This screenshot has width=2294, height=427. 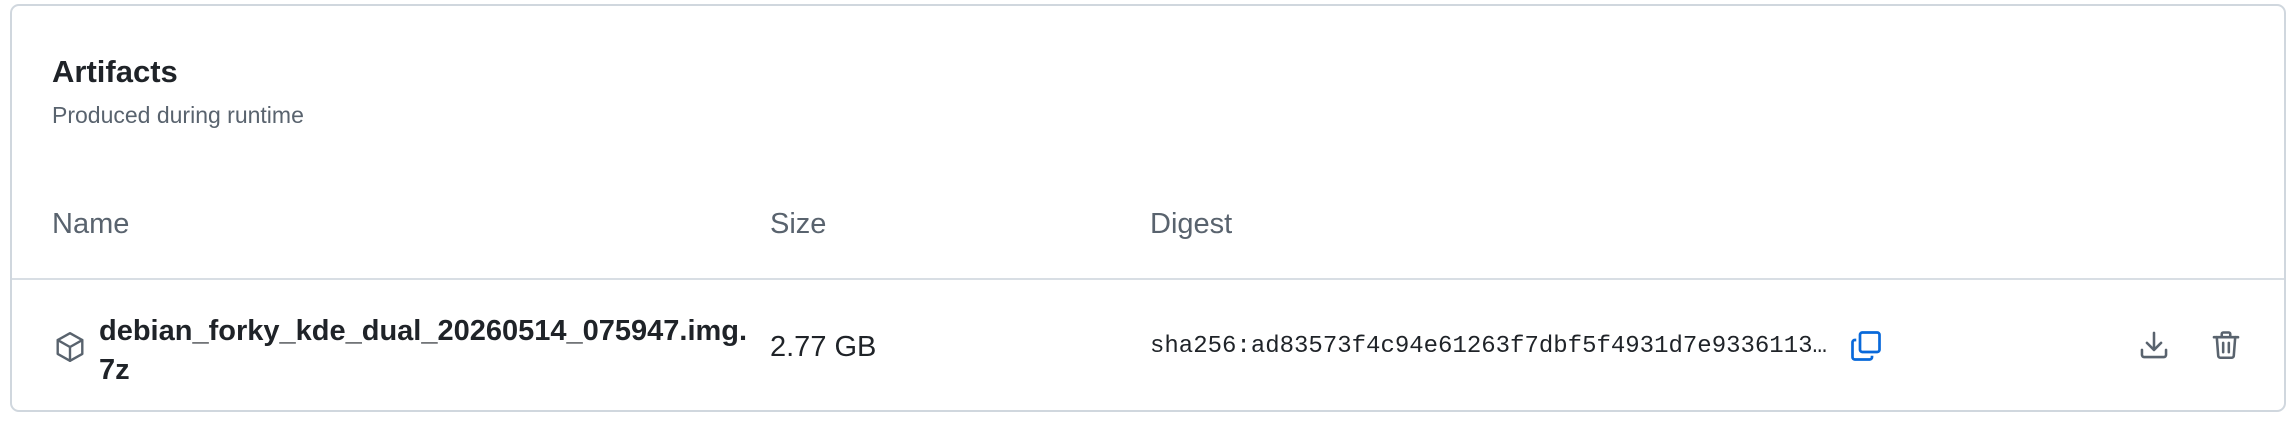 I want to click on download-icon, so click(x=2154, y=347).